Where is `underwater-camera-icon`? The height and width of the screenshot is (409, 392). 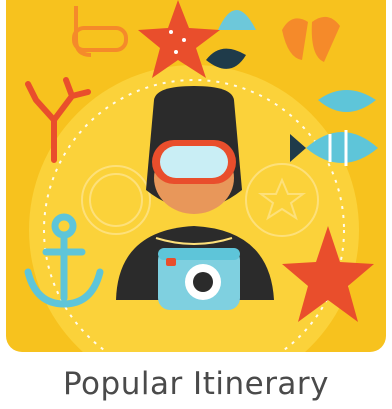
underwater-camera-icon is located at coordinates (199, 279).